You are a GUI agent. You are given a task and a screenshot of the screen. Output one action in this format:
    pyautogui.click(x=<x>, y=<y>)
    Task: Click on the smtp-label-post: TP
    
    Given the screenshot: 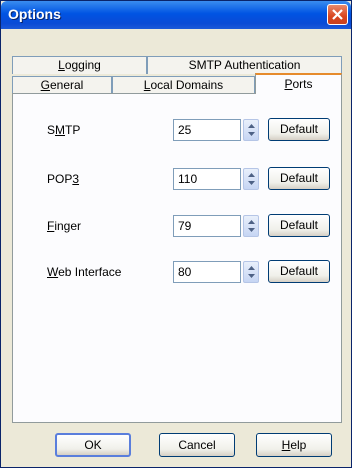 What is the action you would take?
    pyautogui.click(x=73, y=130)
    